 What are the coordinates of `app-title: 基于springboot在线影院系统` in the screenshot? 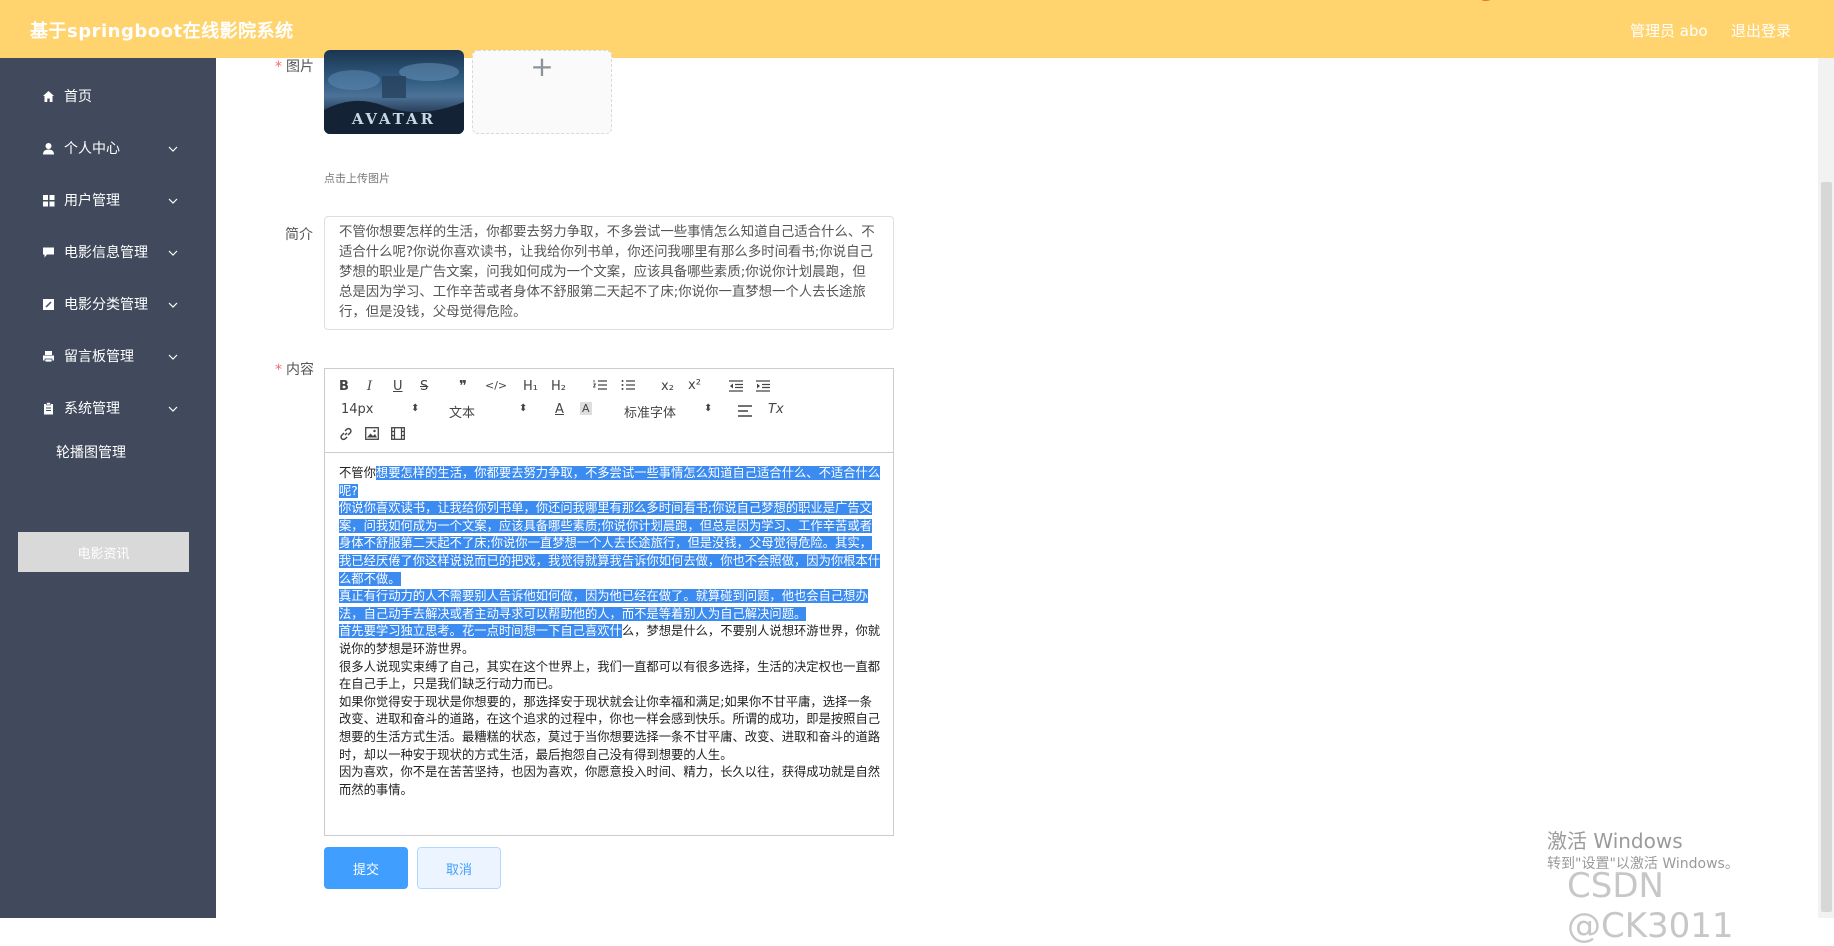 It's located at (162, 31).